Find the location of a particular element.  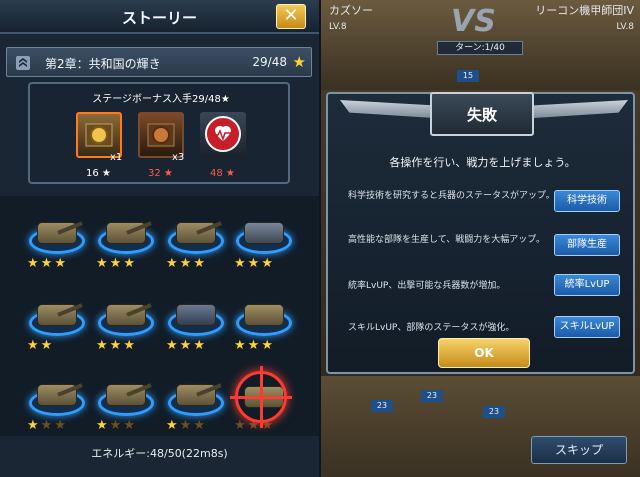

reward-qty: x3 is located at coordinates (178, 157).